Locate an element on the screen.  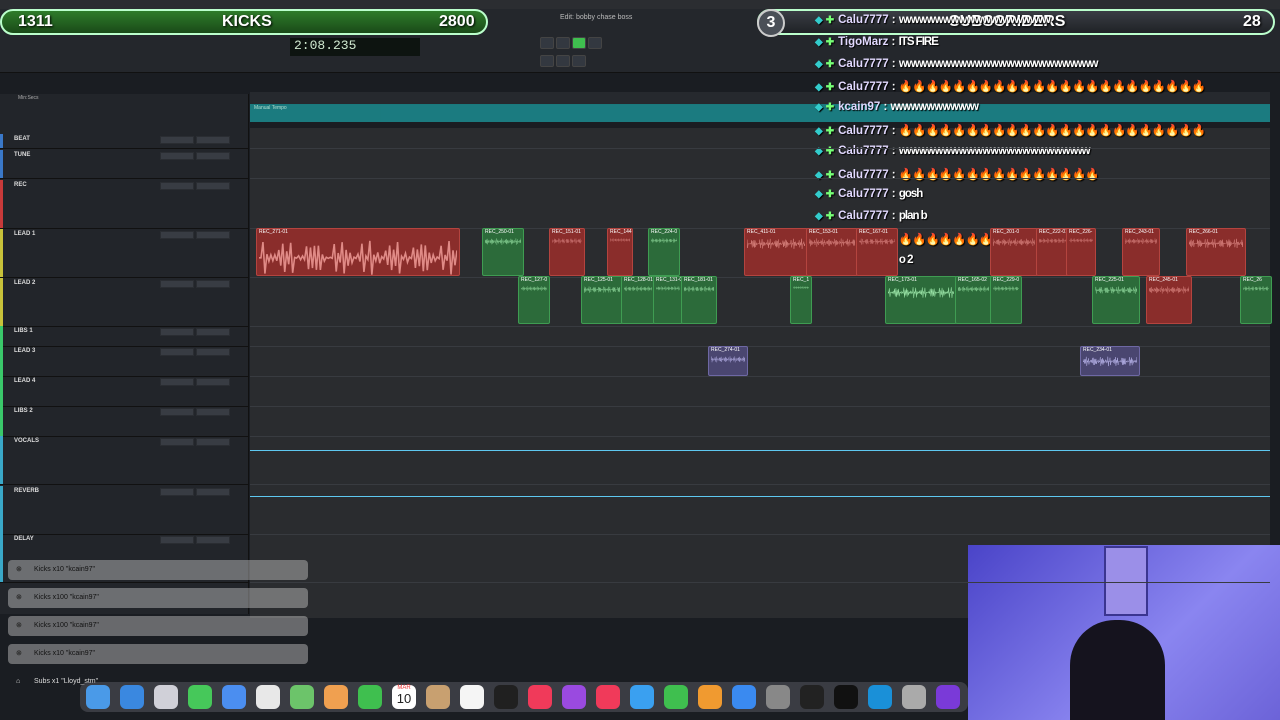
audio-clip: REC_266-01 is located at coordinates (1216, 252).